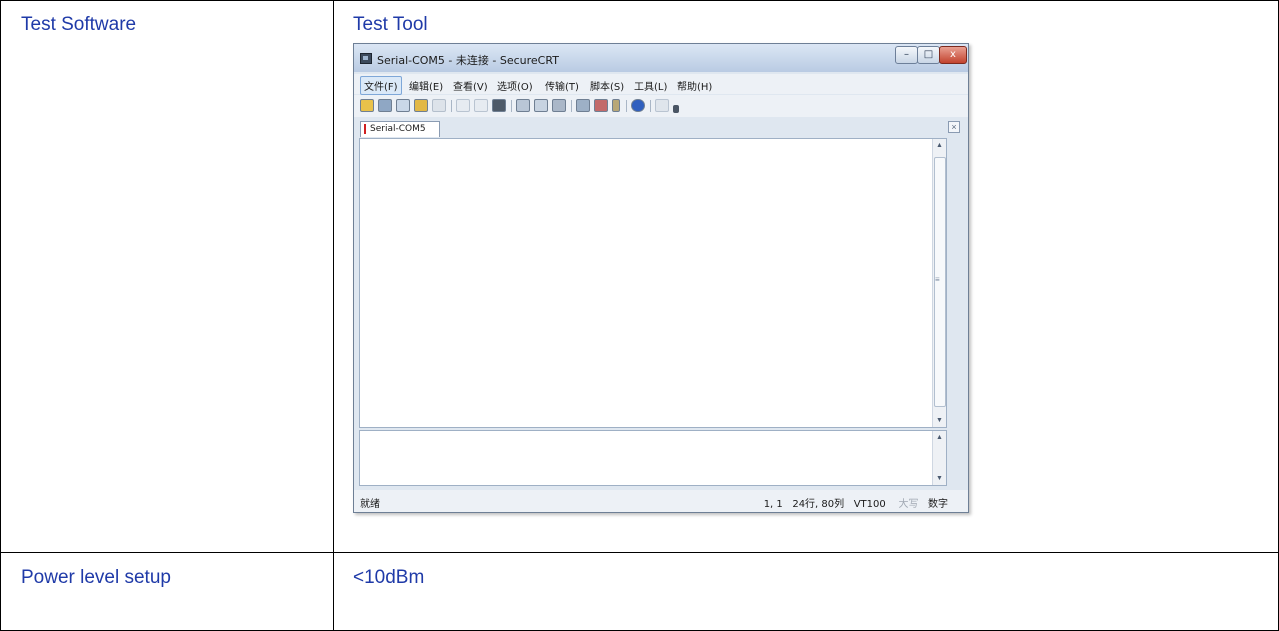  Describe the element at coordinates (559, 105) in the screenshot. I see `print-icon` at that location.